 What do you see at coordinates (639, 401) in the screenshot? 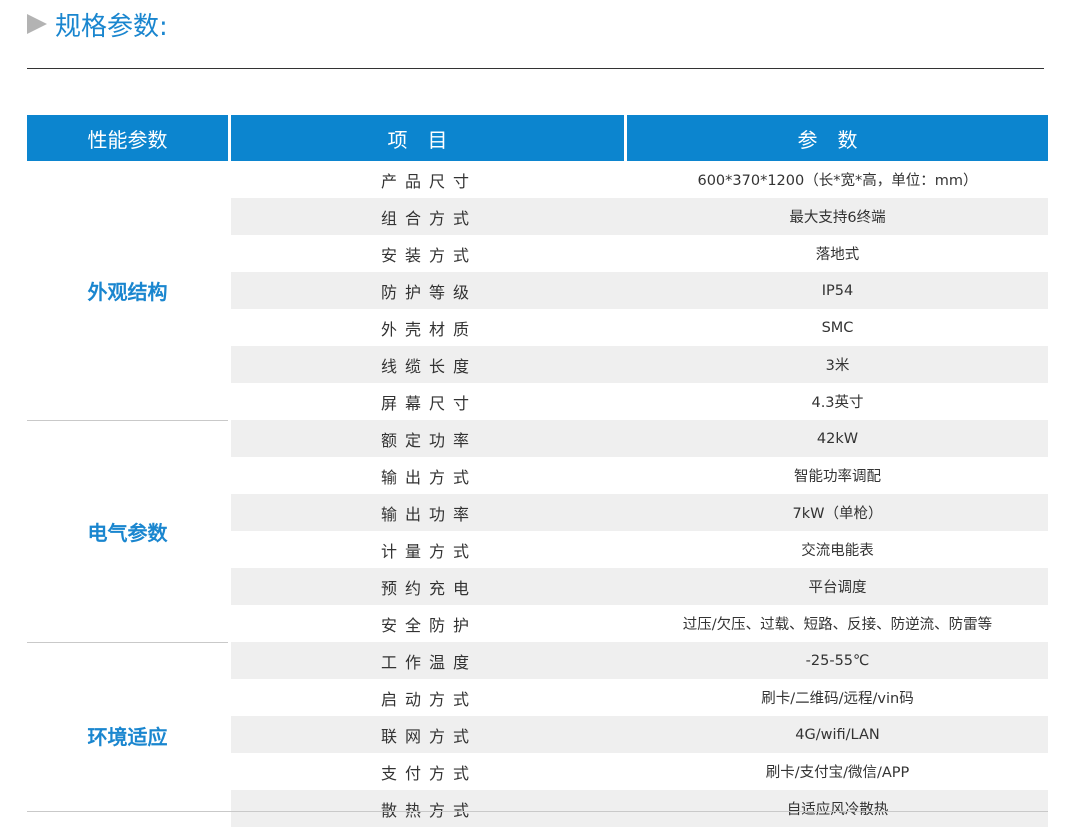
I see `table-row: 屏幕尺寸 4.3英寸` at bounding box center [639, 401].